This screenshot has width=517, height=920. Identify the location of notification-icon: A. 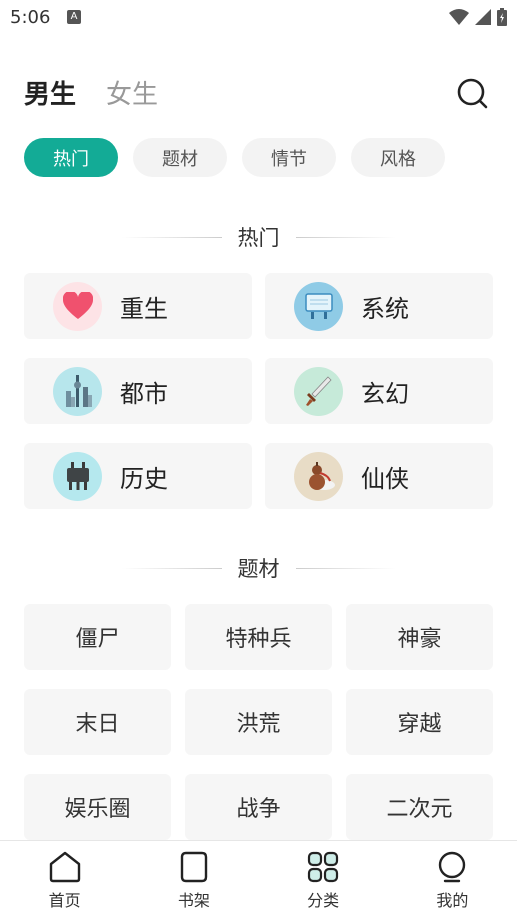
(74, 17).